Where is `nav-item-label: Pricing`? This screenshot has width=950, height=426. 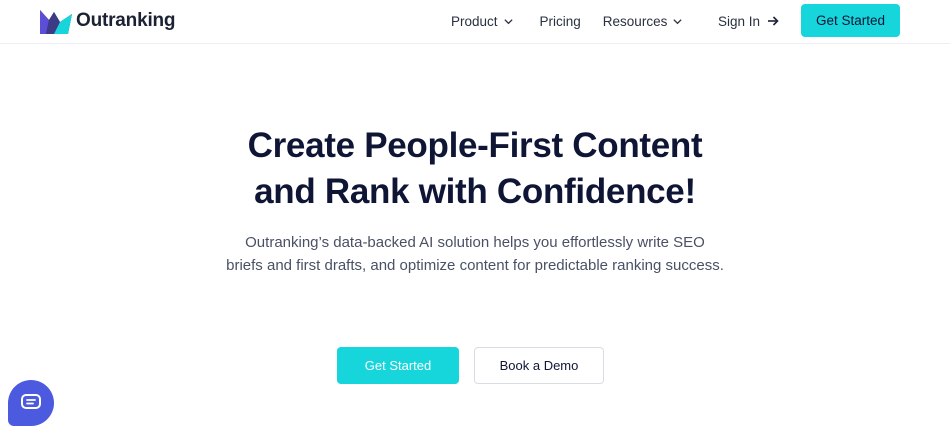
nav-item-label: Pricing is located at coordinates (560, 21).